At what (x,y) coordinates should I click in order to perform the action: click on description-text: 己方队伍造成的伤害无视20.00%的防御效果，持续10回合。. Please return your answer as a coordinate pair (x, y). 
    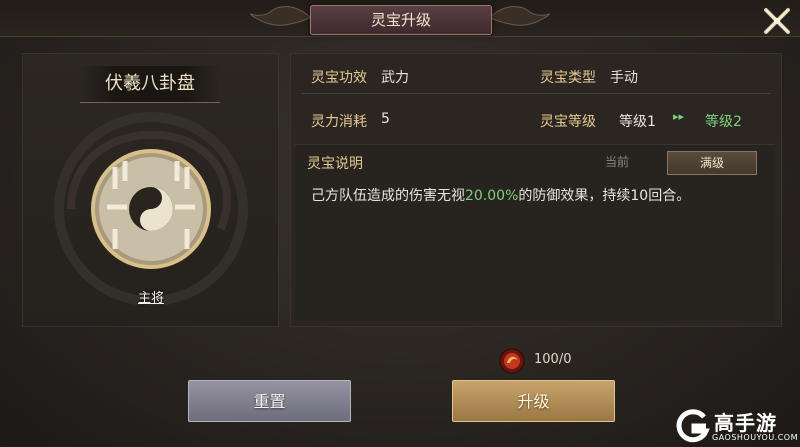
    Looking at the image, I should click on (500, 195).